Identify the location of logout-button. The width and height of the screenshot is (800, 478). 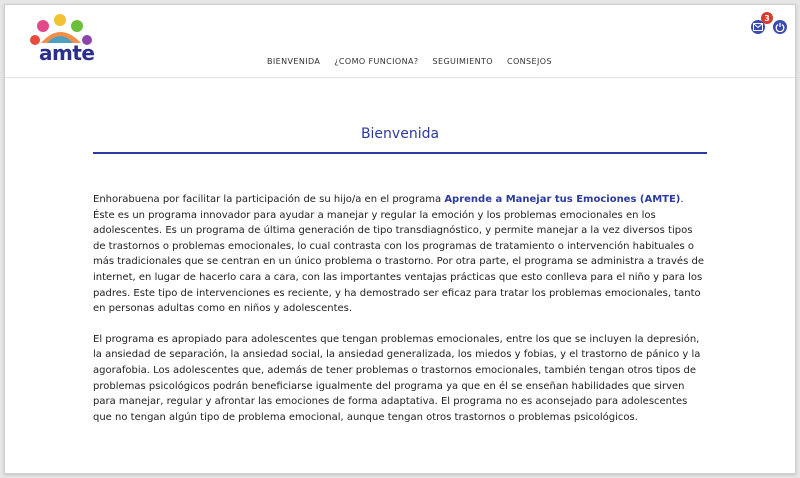
(780, 27).